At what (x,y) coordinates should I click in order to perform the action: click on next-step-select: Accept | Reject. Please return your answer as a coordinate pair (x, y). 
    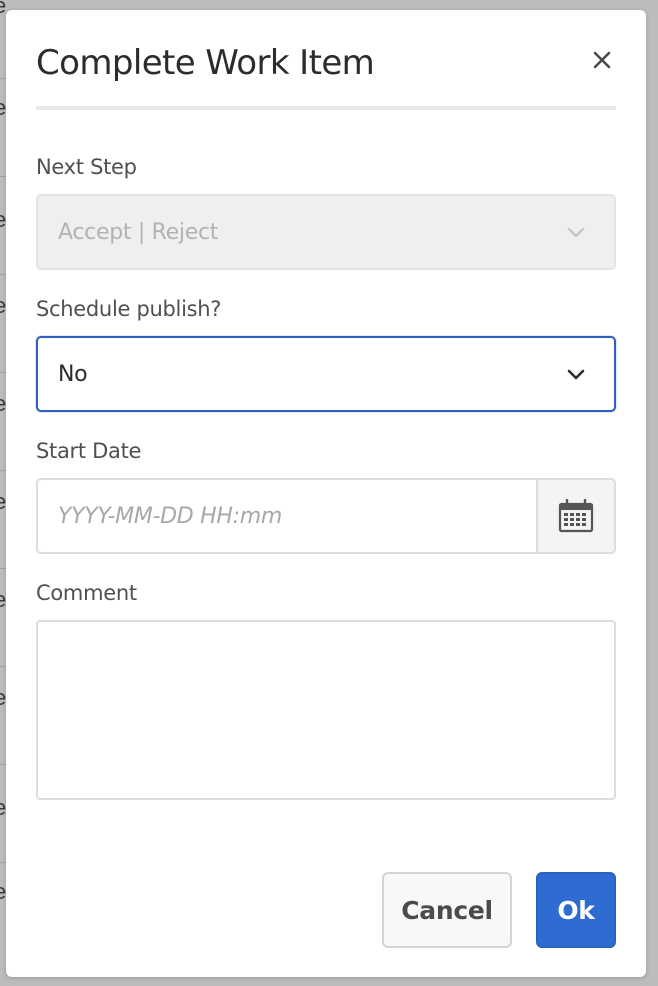
    Looking at the image, I should click on (326, 232).